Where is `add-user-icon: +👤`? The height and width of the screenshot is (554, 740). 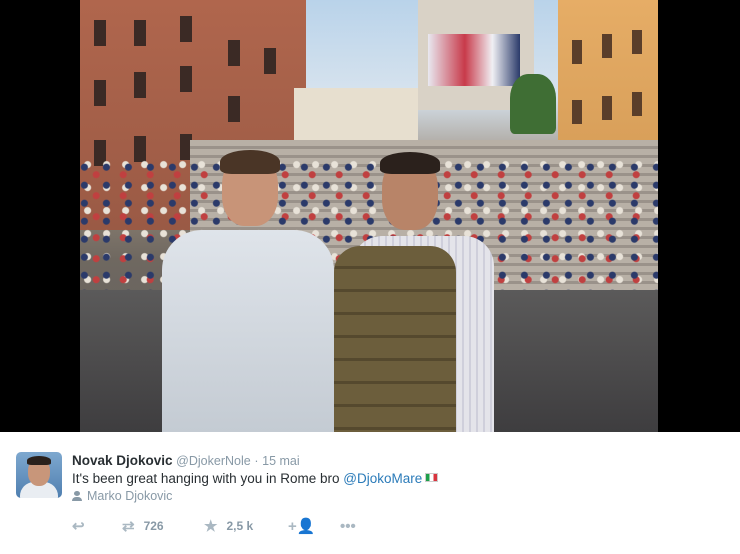 add-user-icon: +👤 is located at coordinates (302, 526).